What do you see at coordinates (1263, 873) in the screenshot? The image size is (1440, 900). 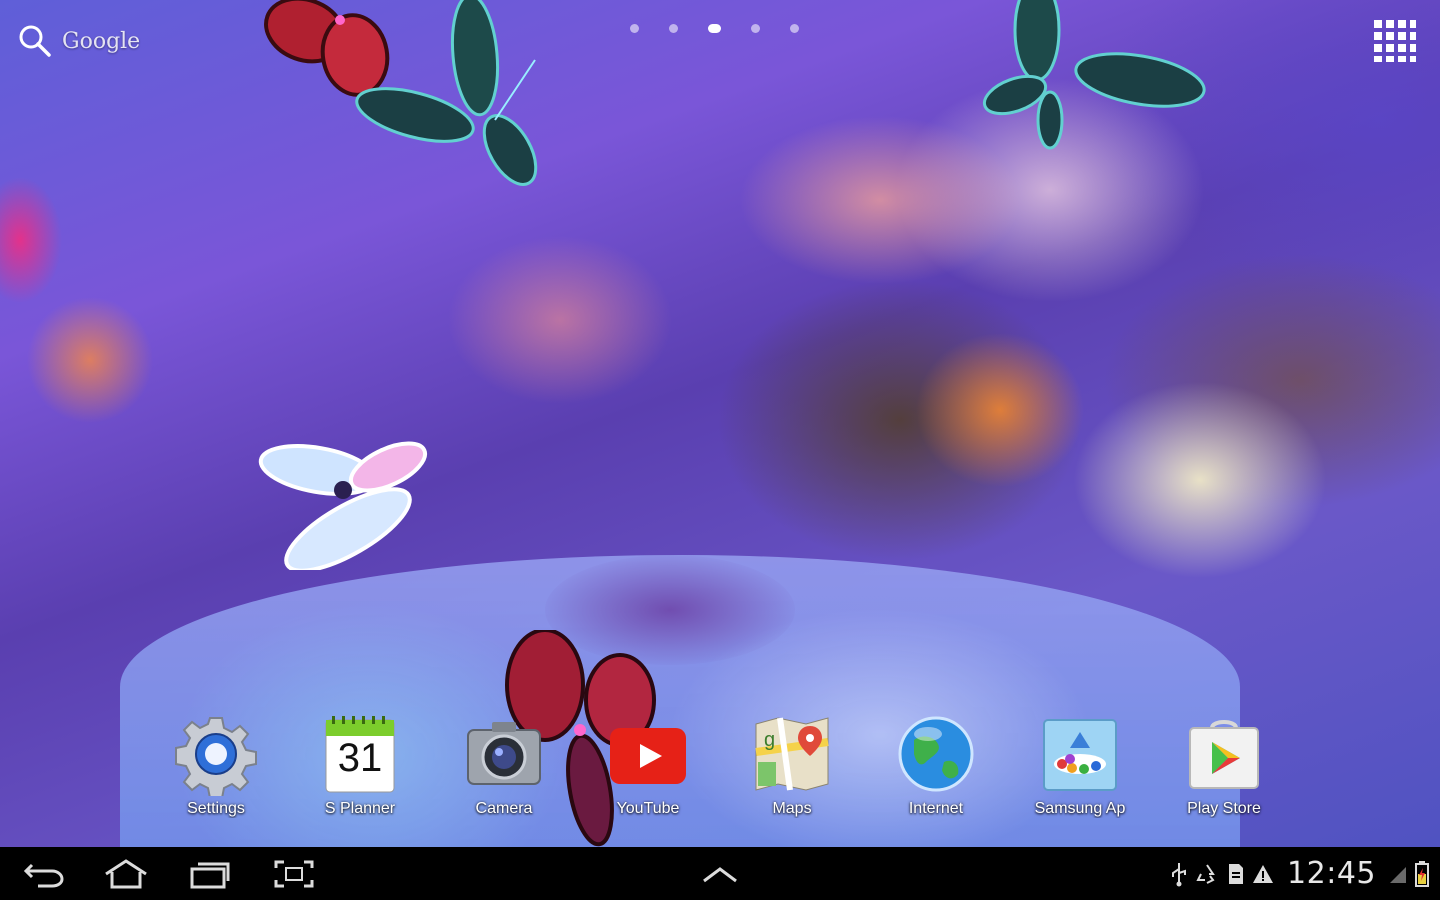 I see `warning-icon` at bounding box center [1263, 873].